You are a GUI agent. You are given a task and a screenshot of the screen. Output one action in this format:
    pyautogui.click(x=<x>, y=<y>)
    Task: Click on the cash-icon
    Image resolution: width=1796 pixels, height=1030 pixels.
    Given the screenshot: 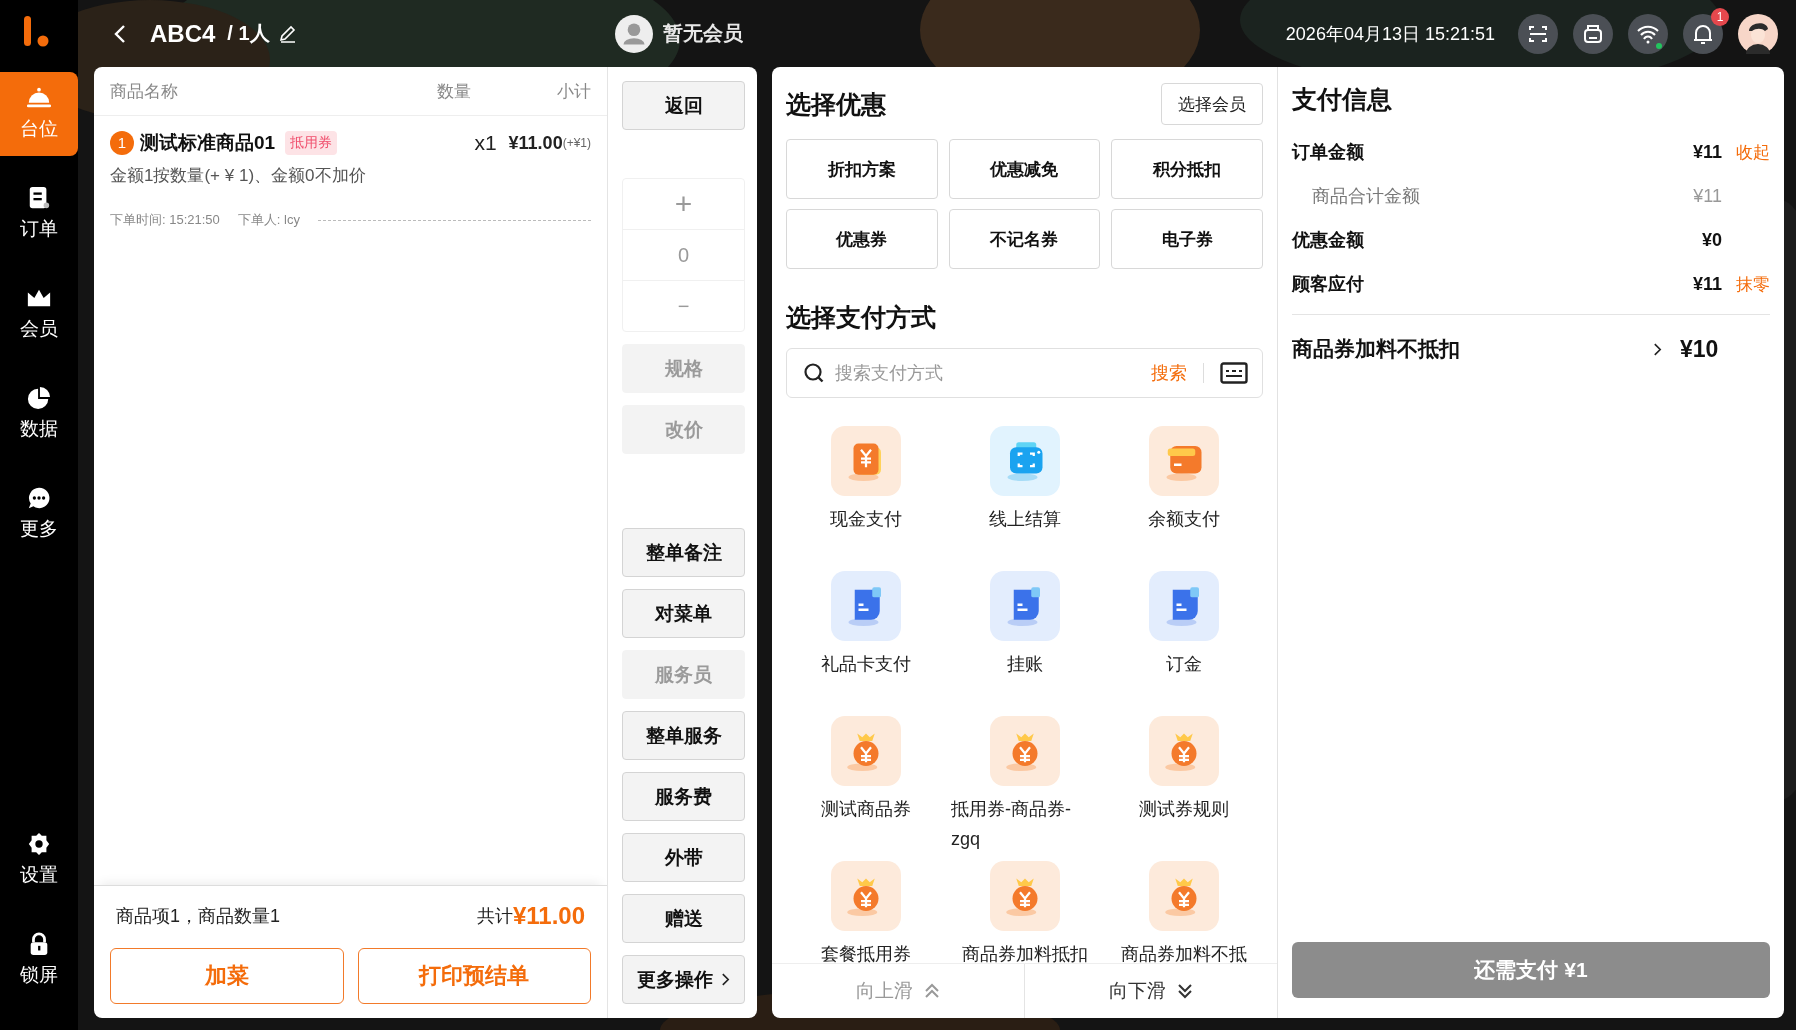 What is the action you would take?
    pyautogui.click(x=865, y=461)
    